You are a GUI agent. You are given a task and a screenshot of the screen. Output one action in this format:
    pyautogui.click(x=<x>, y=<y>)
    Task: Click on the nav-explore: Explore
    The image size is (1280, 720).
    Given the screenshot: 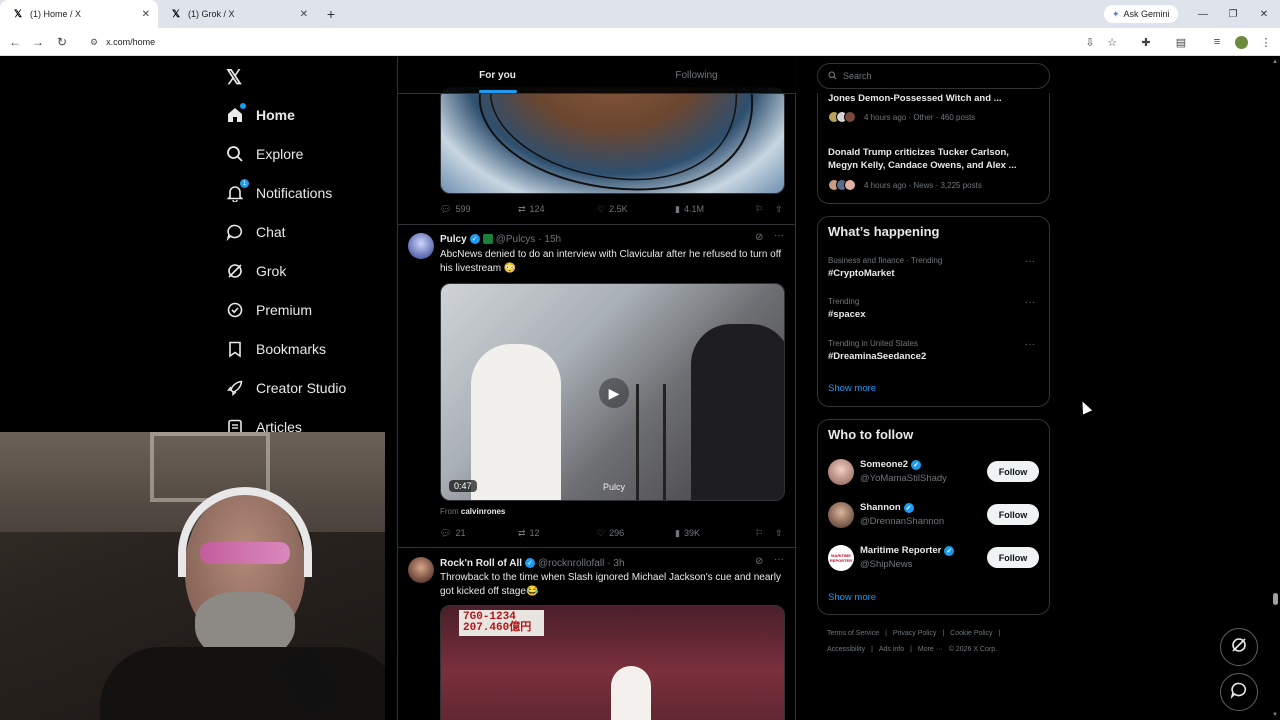 What is the action you would take?
    pyautogui.click(x=264, y=154)
    